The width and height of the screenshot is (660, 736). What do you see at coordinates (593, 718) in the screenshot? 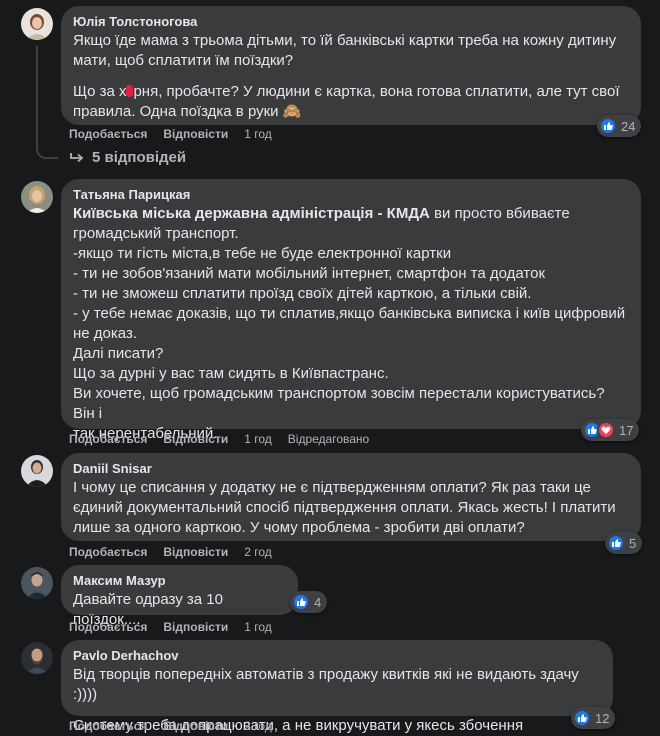
I see `reaction-count: 12` at bounding box center [593, 718].